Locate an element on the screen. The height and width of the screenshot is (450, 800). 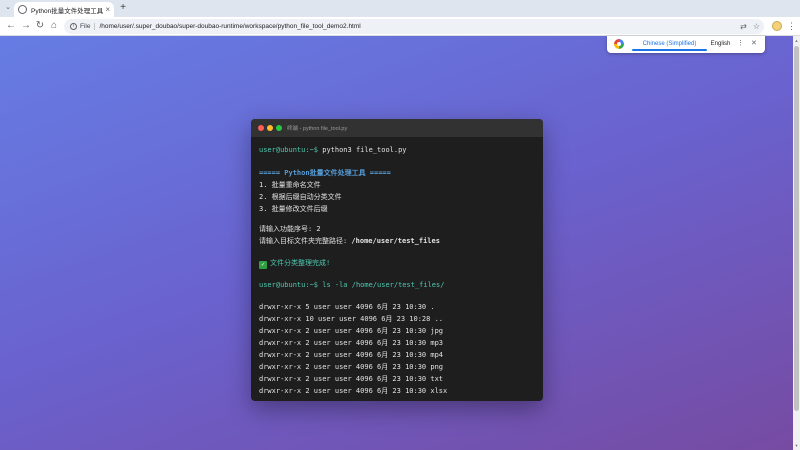
browser-tab: Python批量文件处理工具 - 演 × is located at coordinates (64, 9).